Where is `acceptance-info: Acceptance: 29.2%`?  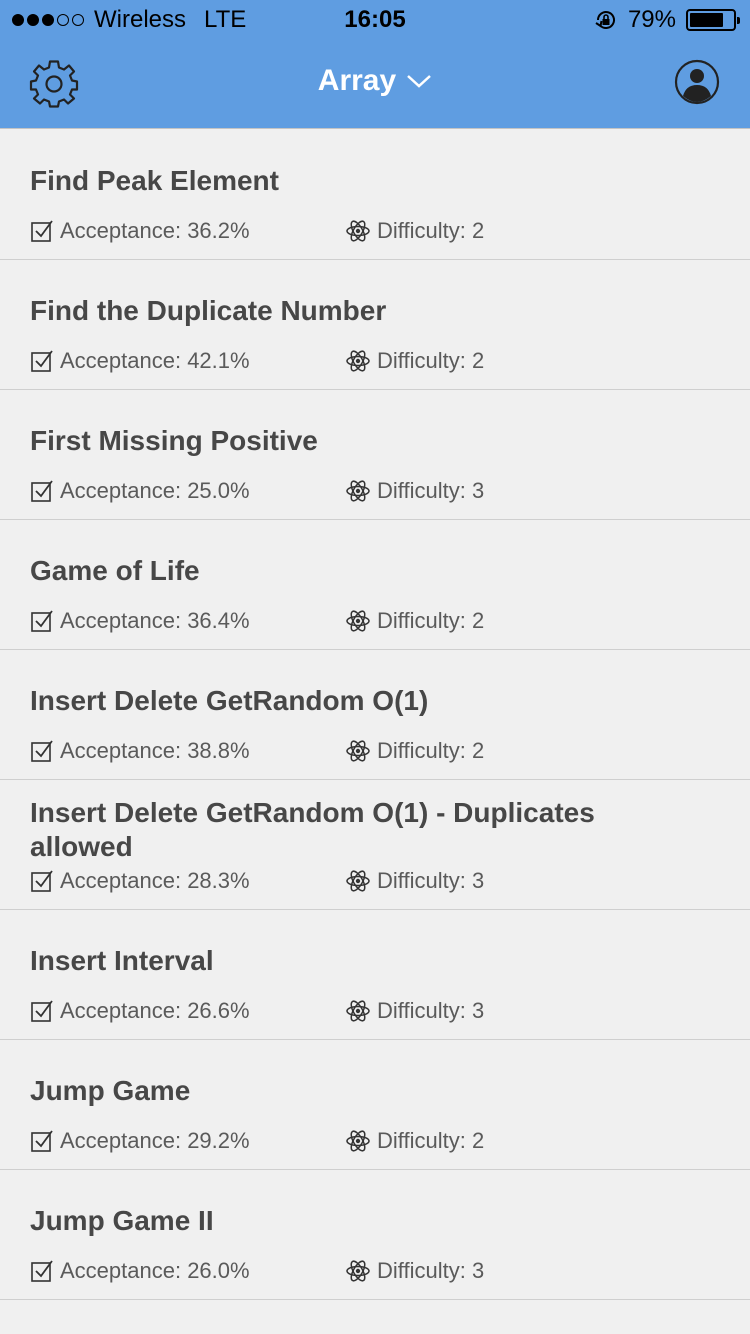 acceptance-info: Acceptance: 29.2% is located at coordinates (140, 1141).